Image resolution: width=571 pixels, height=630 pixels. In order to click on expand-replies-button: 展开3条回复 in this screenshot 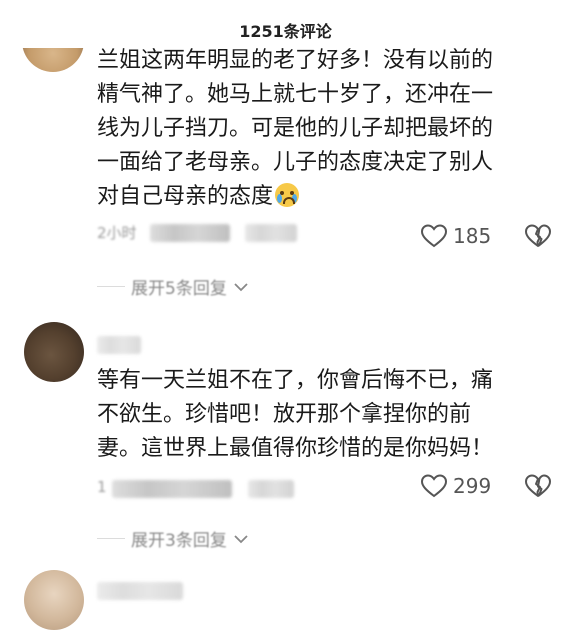, I will do `click(173, 538)`.